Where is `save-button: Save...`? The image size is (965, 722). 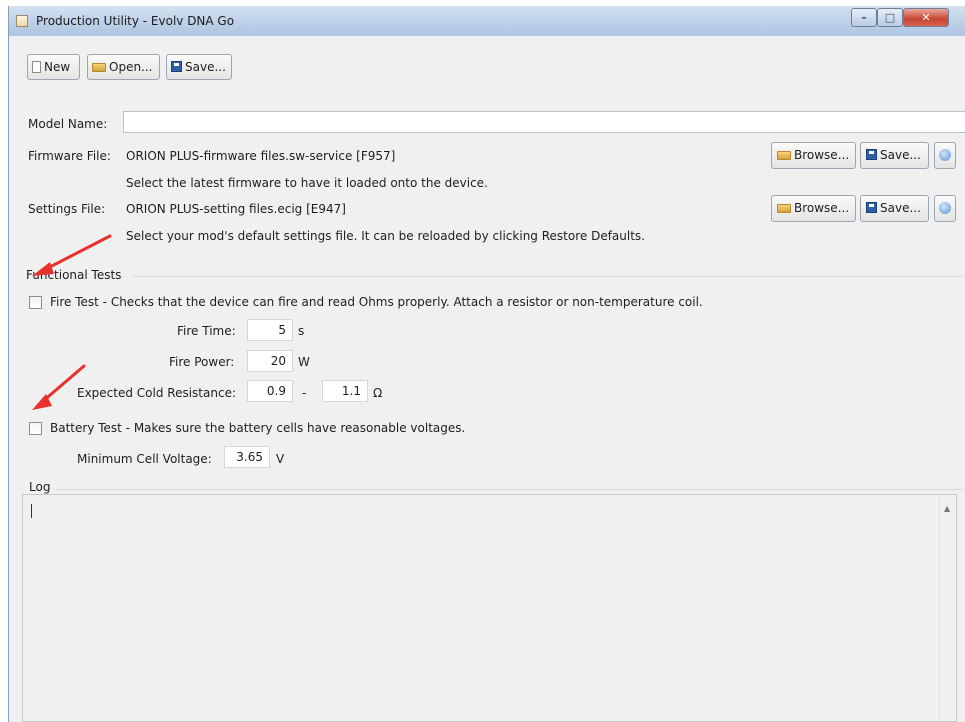
save-button: Save... is located at coordinates (199, 67).